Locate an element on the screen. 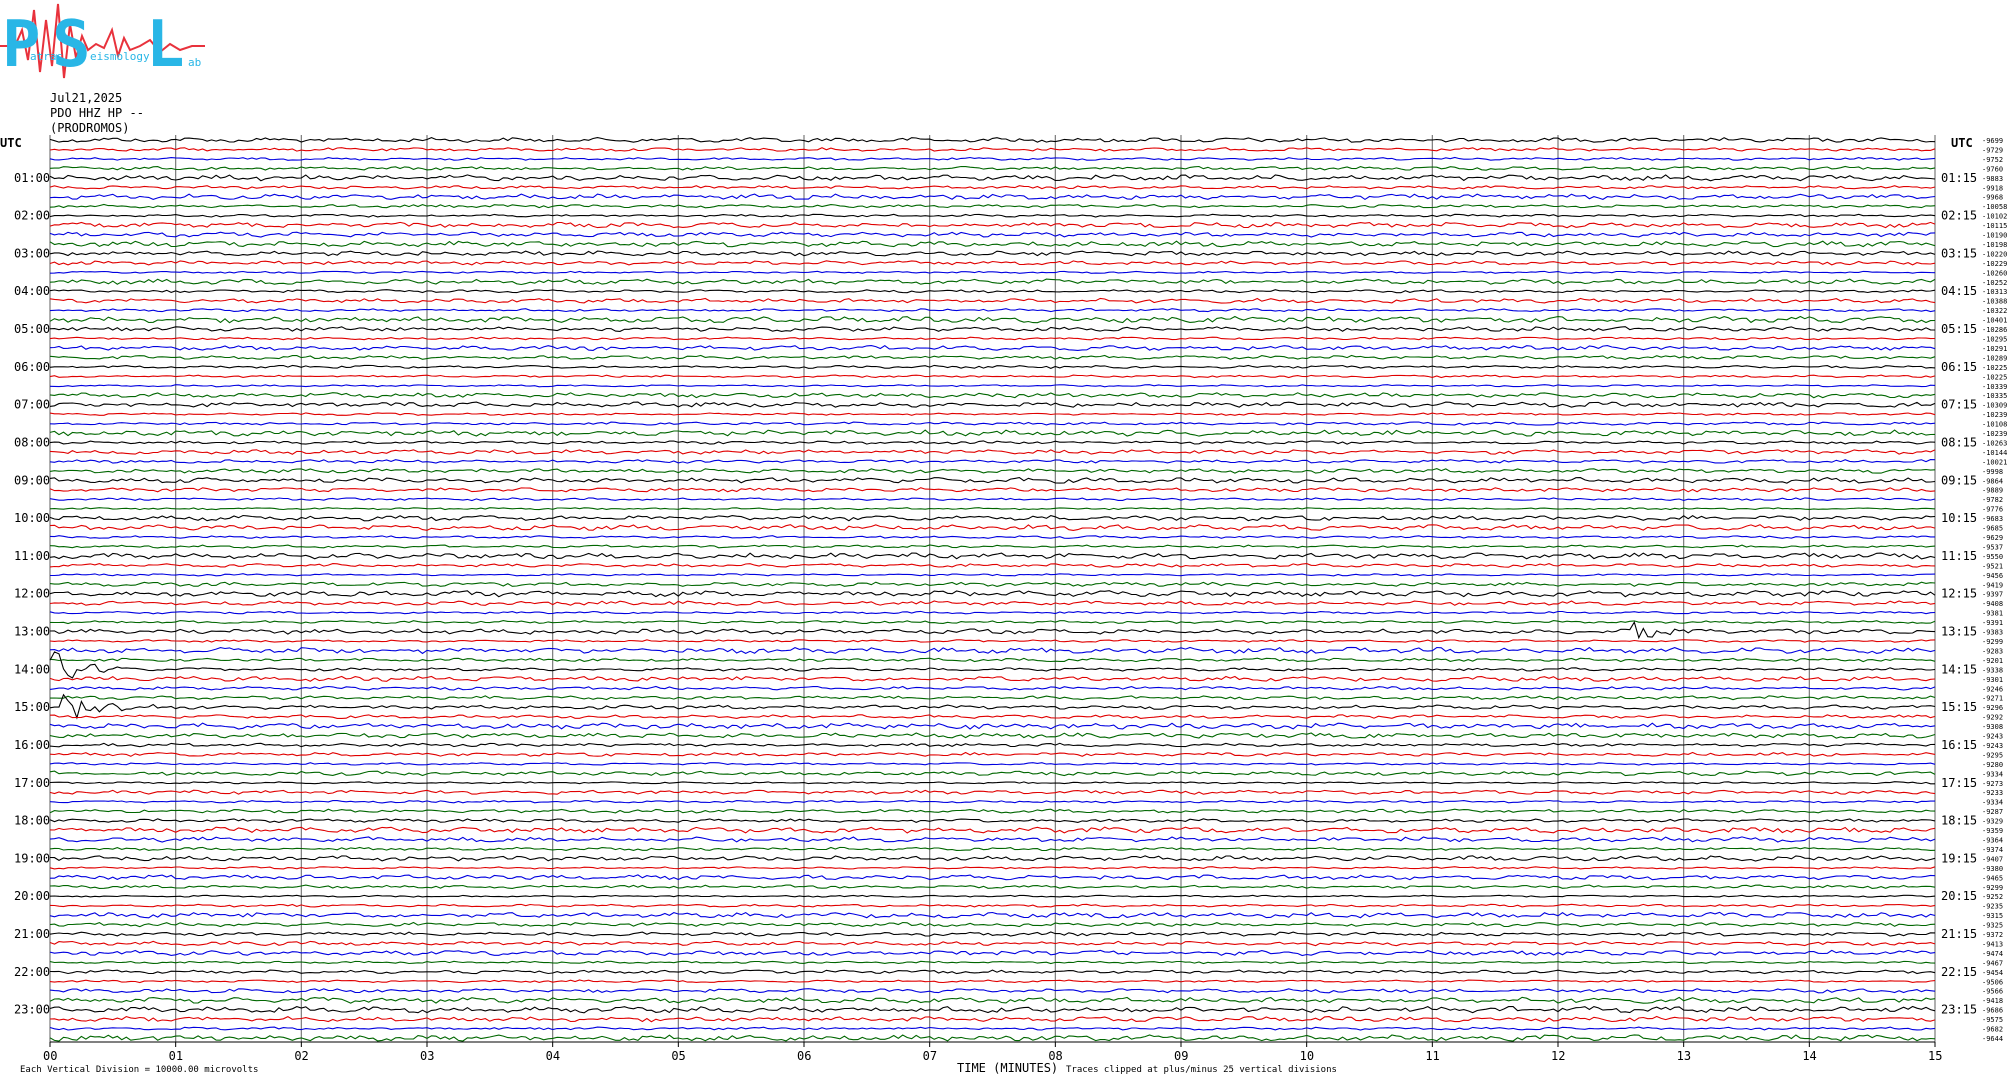 This screenshot has height=1080, width=2010. hour-label-left: 10:00 is located at coordinates (32, 518).